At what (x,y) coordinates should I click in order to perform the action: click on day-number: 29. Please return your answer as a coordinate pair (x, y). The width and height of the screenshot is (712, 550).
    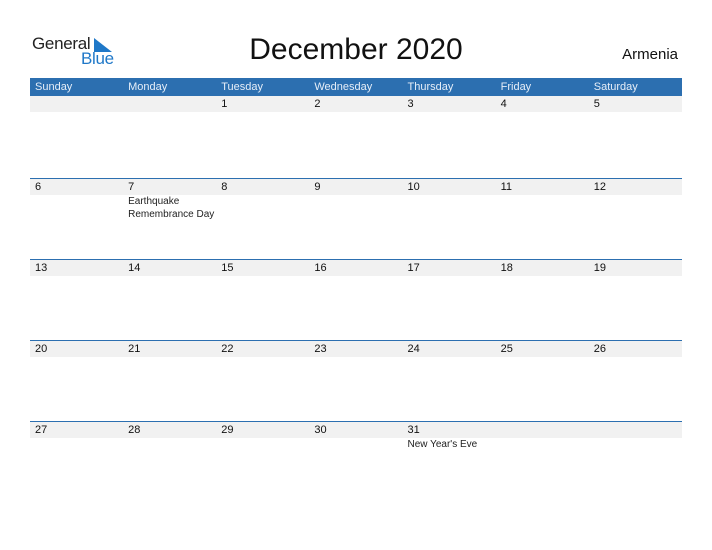
    Looking at the image, I should click on (227, 430).